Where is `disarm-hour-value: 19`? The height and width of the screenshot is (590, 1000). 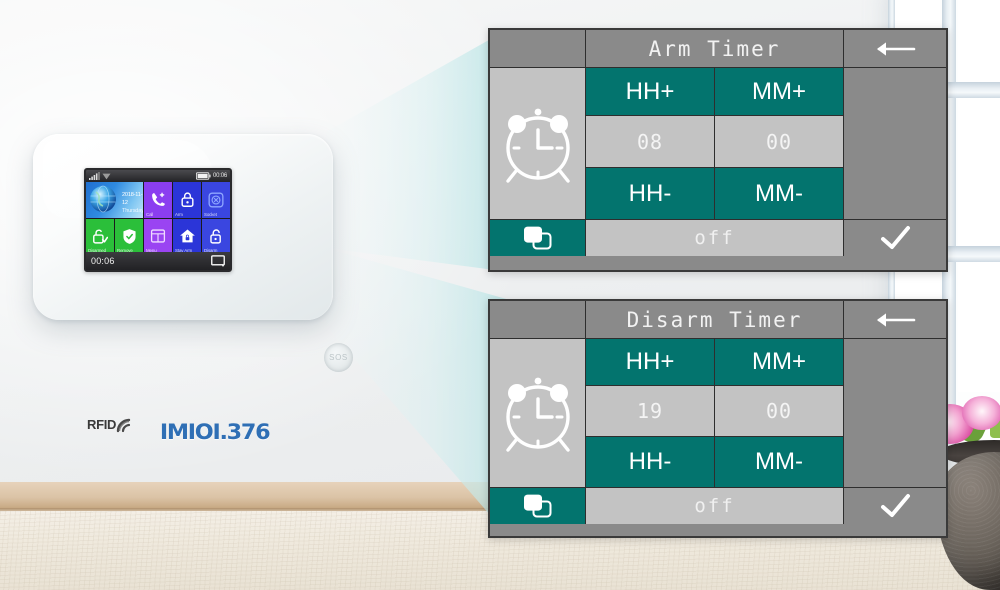
disarm-hour-value: 19 is located at coordinates (650, 411).